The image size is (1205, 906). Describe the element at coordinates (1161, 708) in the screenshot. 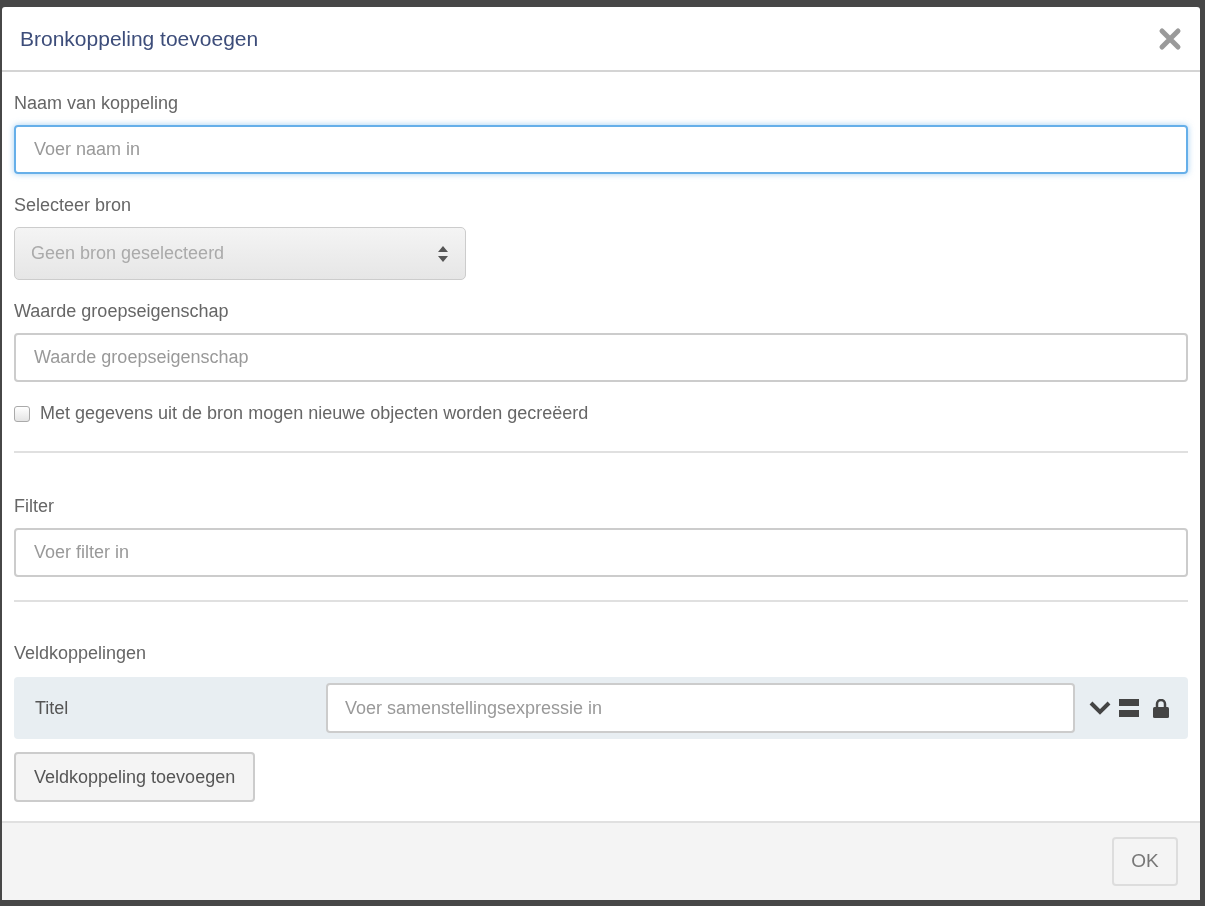

I see `lock-icon` at that location.